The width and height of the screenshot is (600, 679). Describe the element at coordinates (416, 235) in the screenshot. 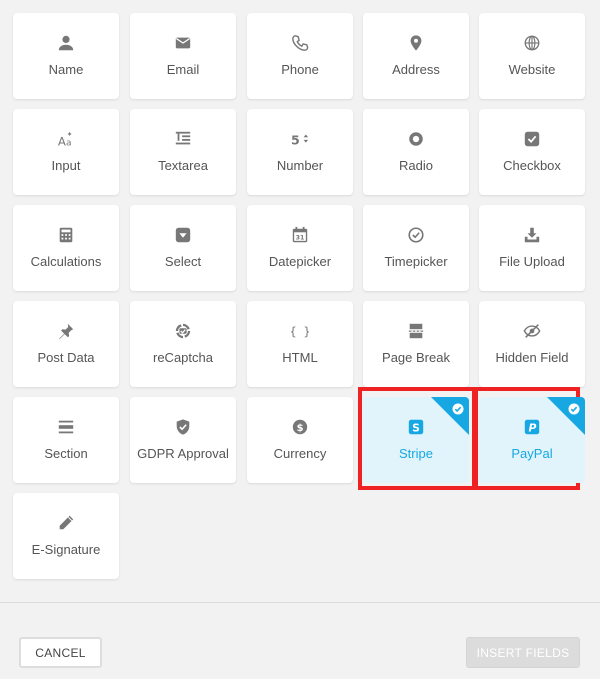

I see `clock-icon` at that location.